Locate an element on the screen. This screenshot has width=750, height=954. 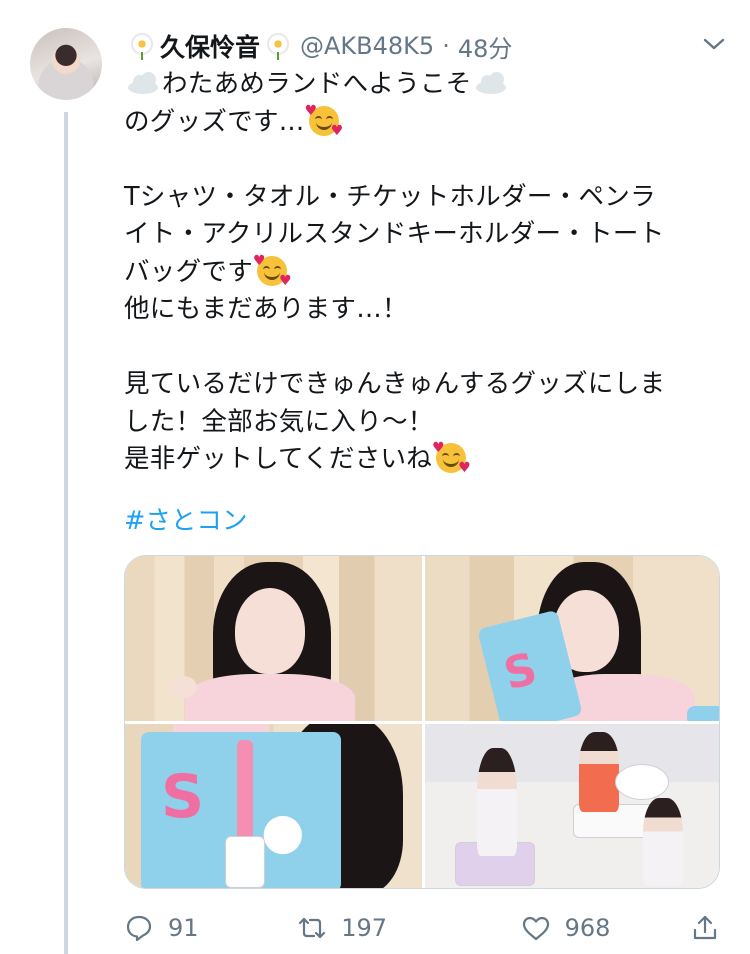
reply-count: 91 is located at coordinates (183, 928).